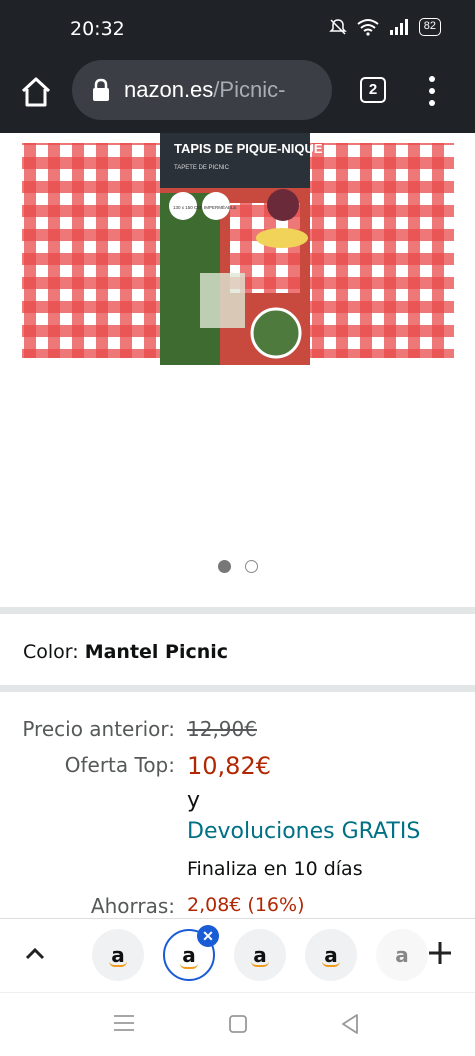 This screenshot has height=1056, width=475. I want to click on browser-toolbar: nazon.es/Picnic- 2, so click(237, 96).